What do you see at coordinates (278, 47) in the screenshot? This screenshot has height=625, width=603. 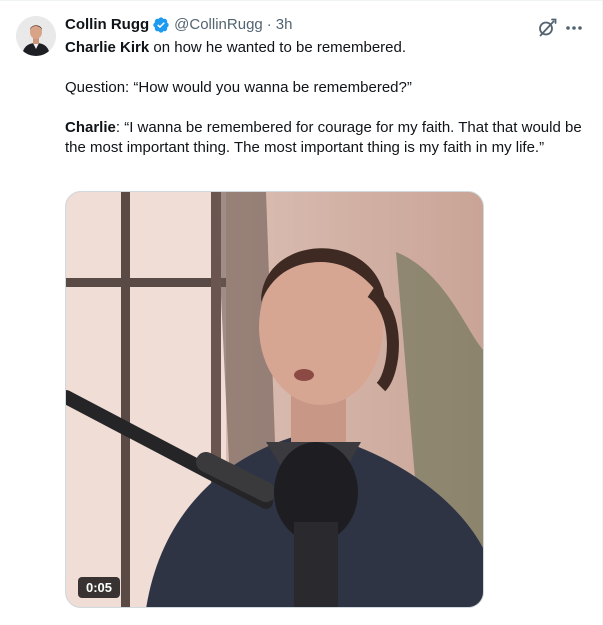 I see `line1-rest: on how he wanted to be remembered.` at bounding box center [278, 47].